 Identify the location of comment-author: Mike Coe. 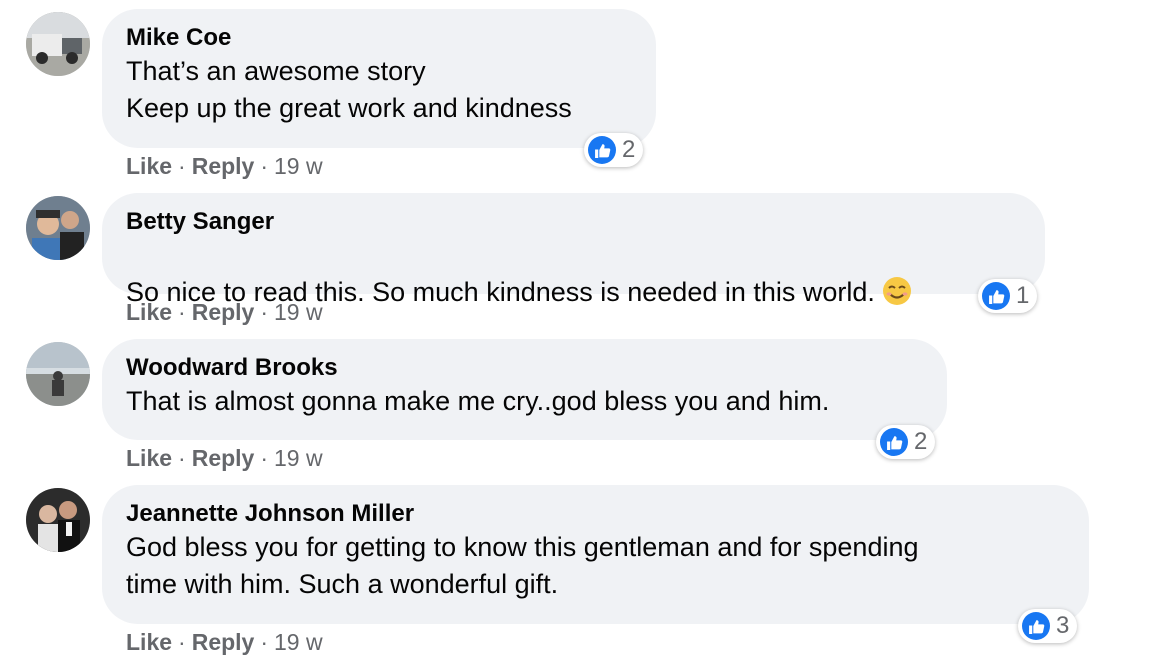
(379, 38).